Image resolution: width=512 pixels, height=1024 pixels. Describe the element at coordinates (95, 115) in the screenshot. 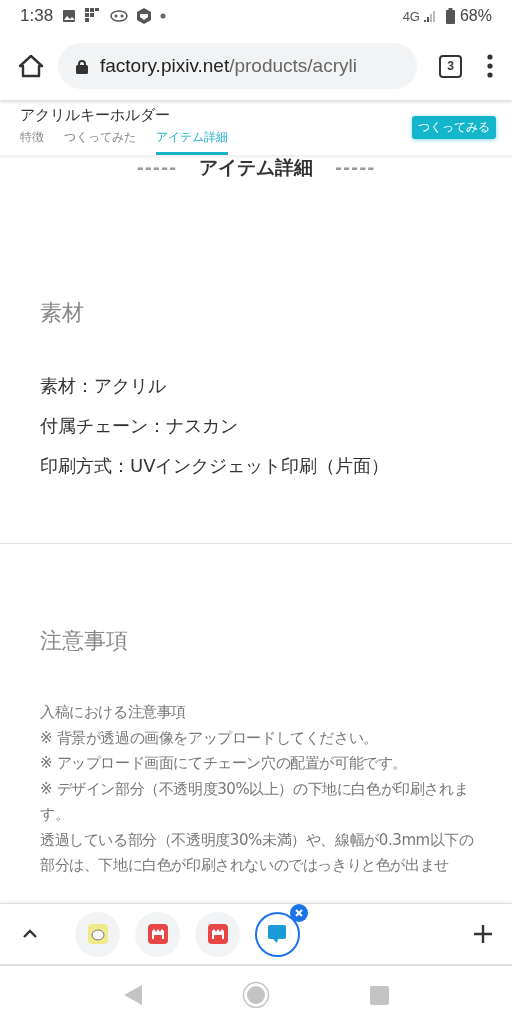

I see `product-title: アクリルキーホルダー` at that location.